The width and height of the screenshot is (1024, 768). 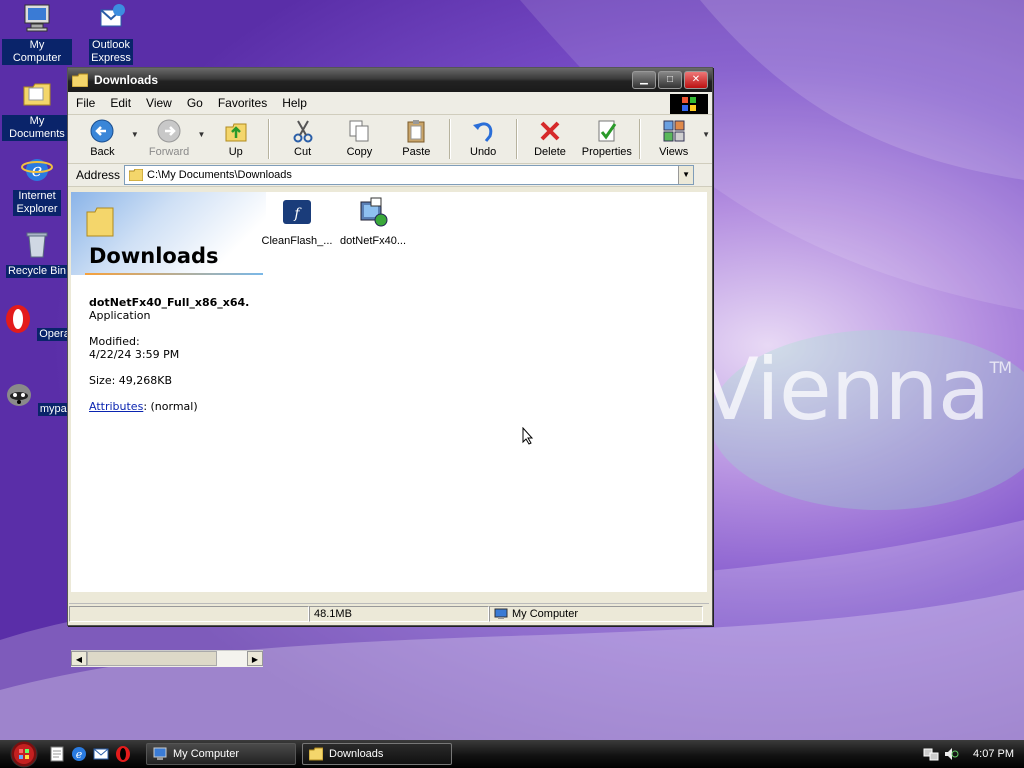 I want to click on back-arrow-icon, so click(x=102, y=131).